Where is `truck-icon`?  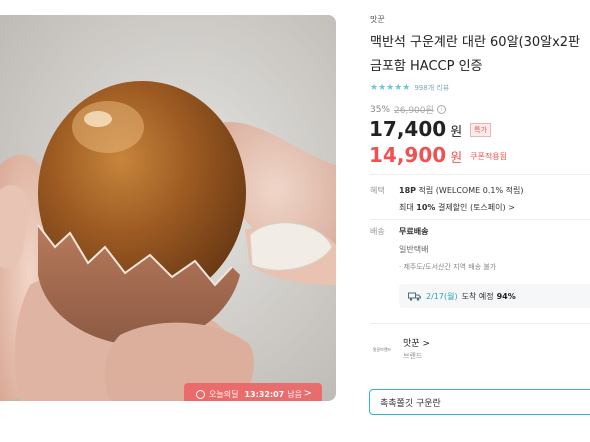 truck-icon is located at coordinates (414, 296).